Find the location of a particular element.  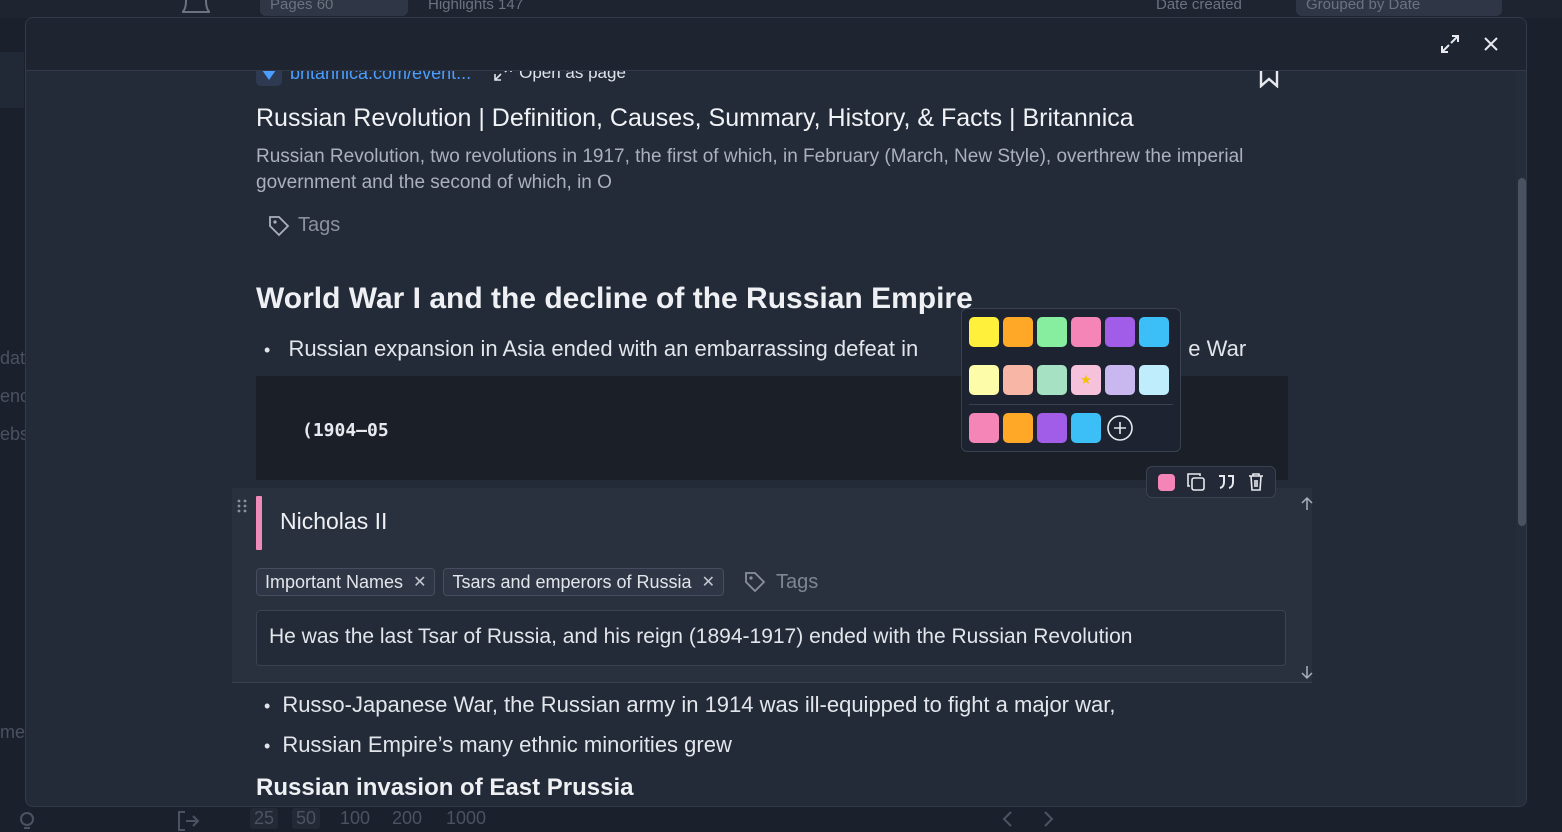

star-icon: ★ is located at coordinates (1086, 379).